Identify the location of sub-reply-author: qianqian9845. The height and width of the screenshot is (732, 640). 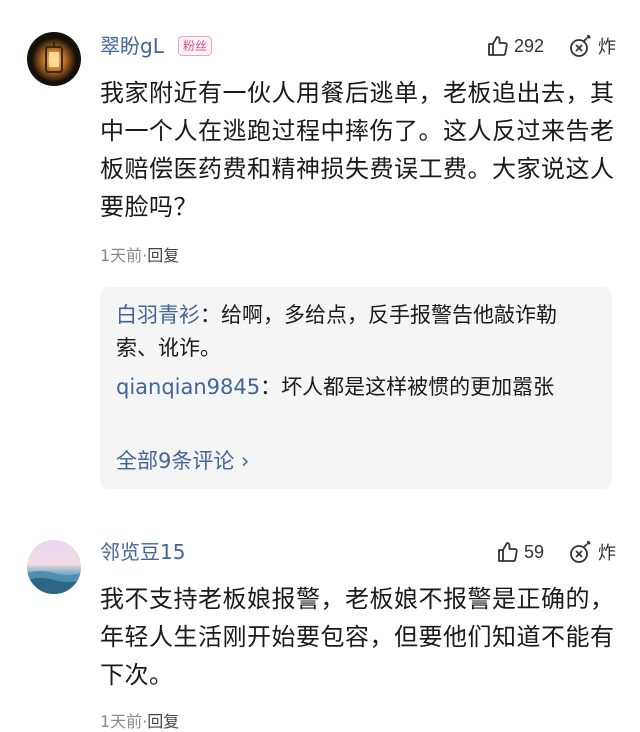
(188, 387).